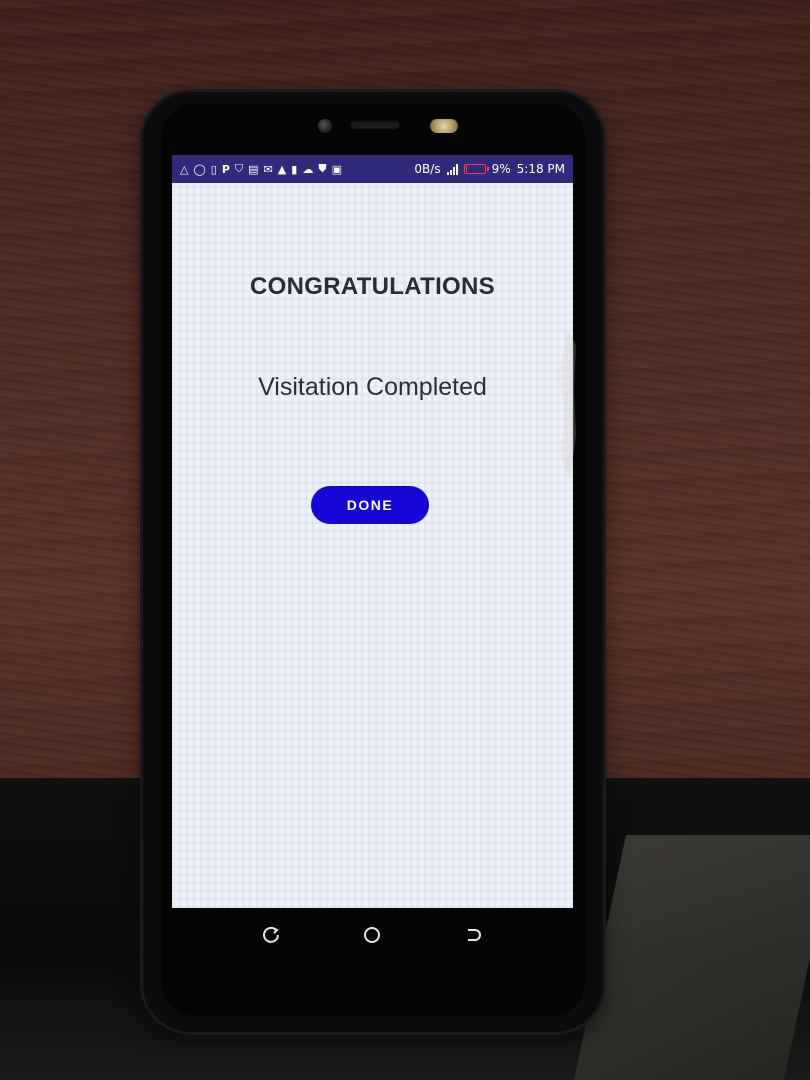 The height and width of the screenshot is (1080, 810). What do you see at coordinates (473, 935) in the screenshot?
I see `back-icon` at bounding box center [473, 935].